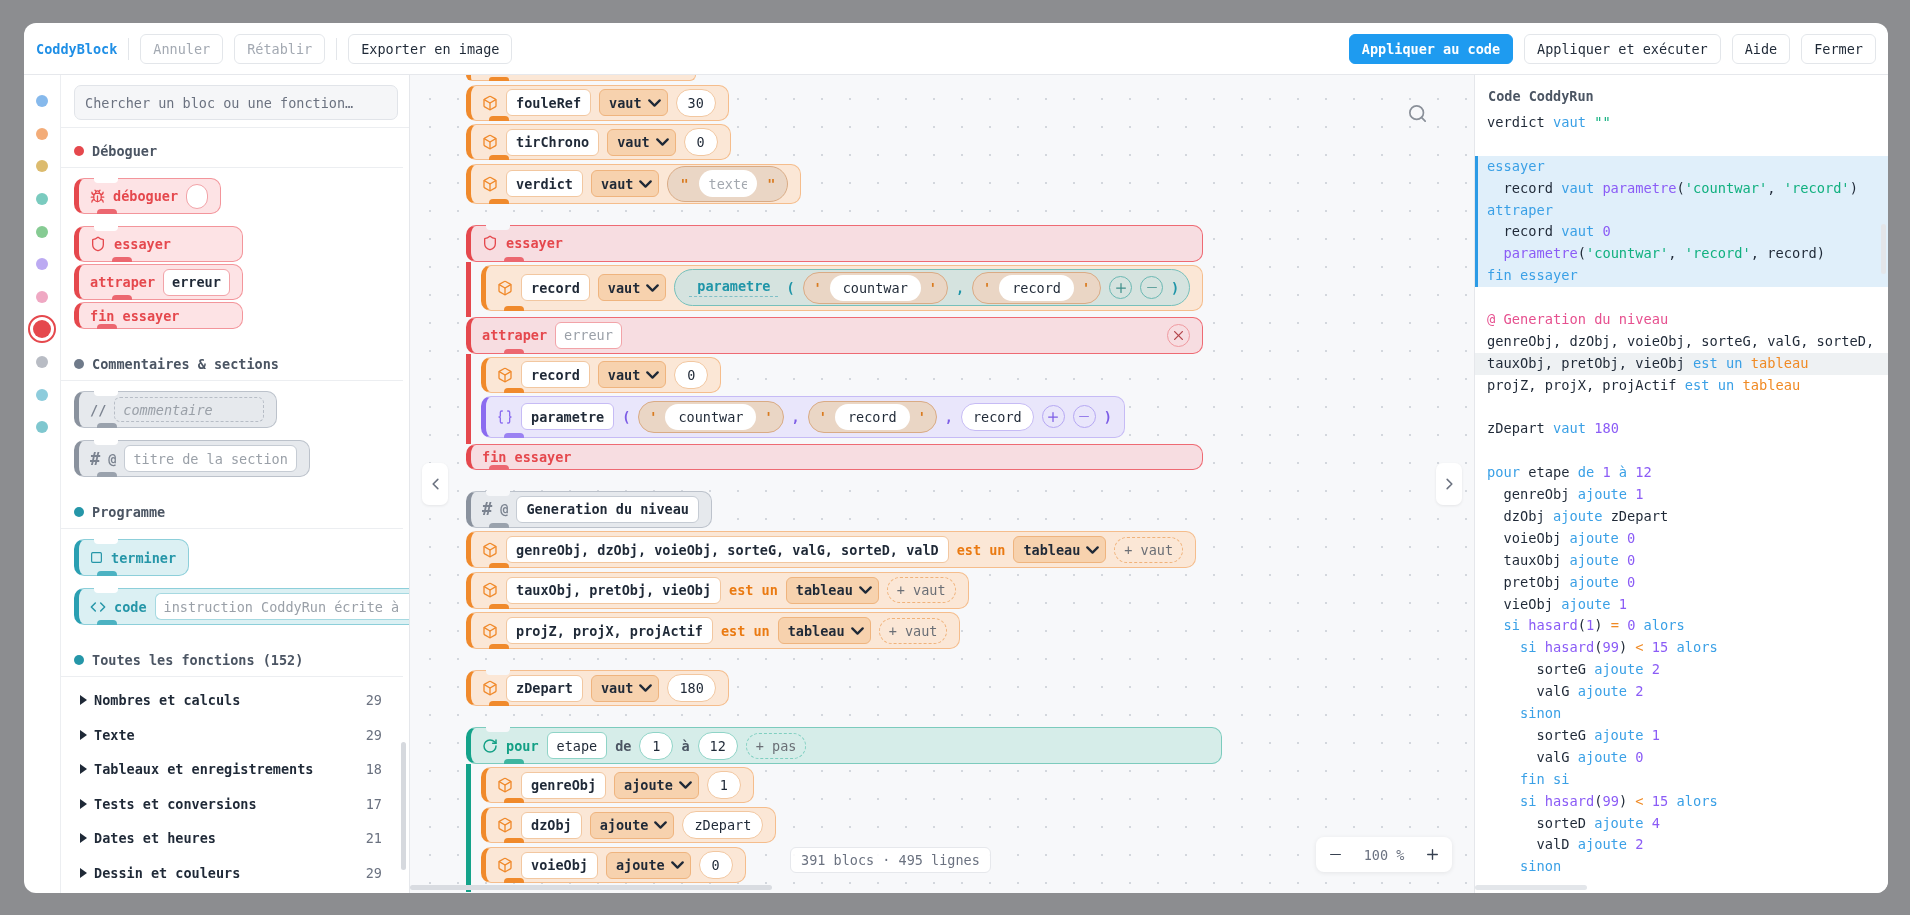  I want to click on value-field, so click(197, 196).